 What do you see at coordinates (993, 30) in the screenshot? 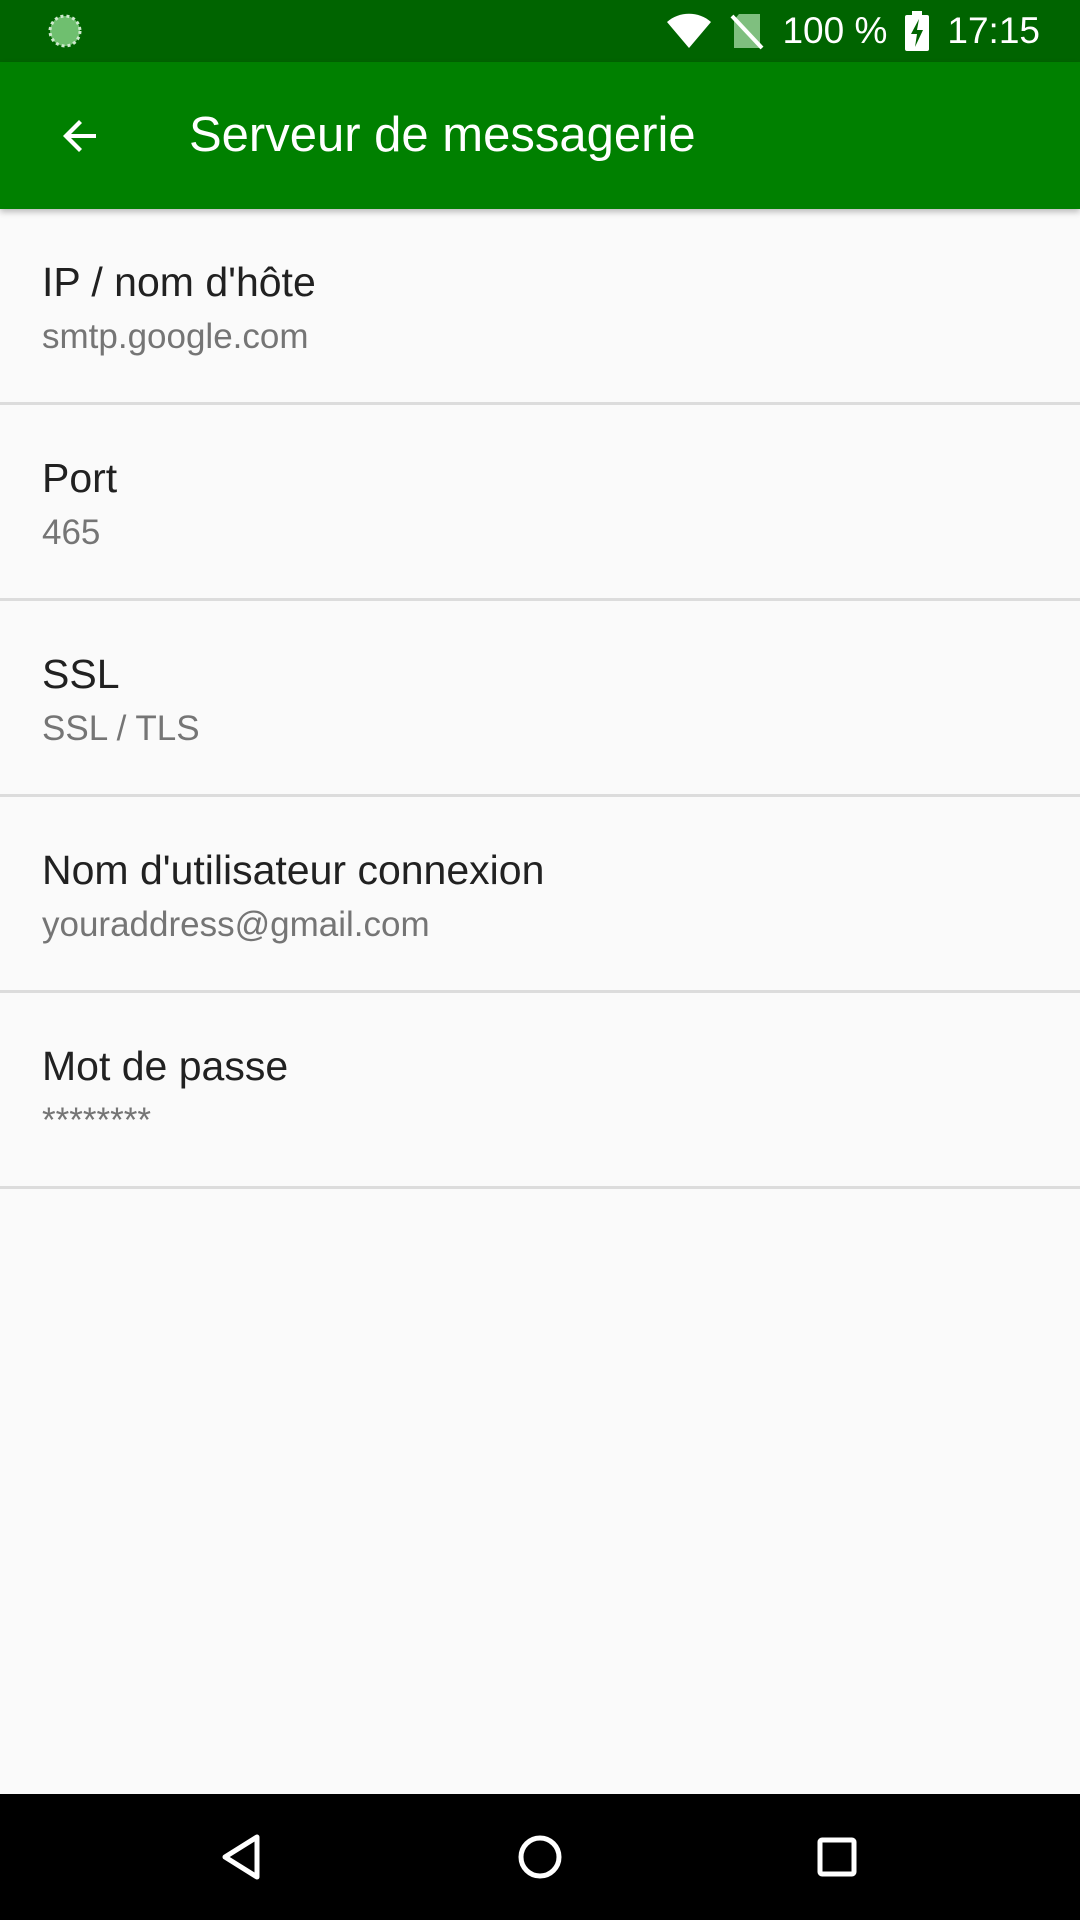
I see `clock: 17:15` at bounding box center [993, 30].